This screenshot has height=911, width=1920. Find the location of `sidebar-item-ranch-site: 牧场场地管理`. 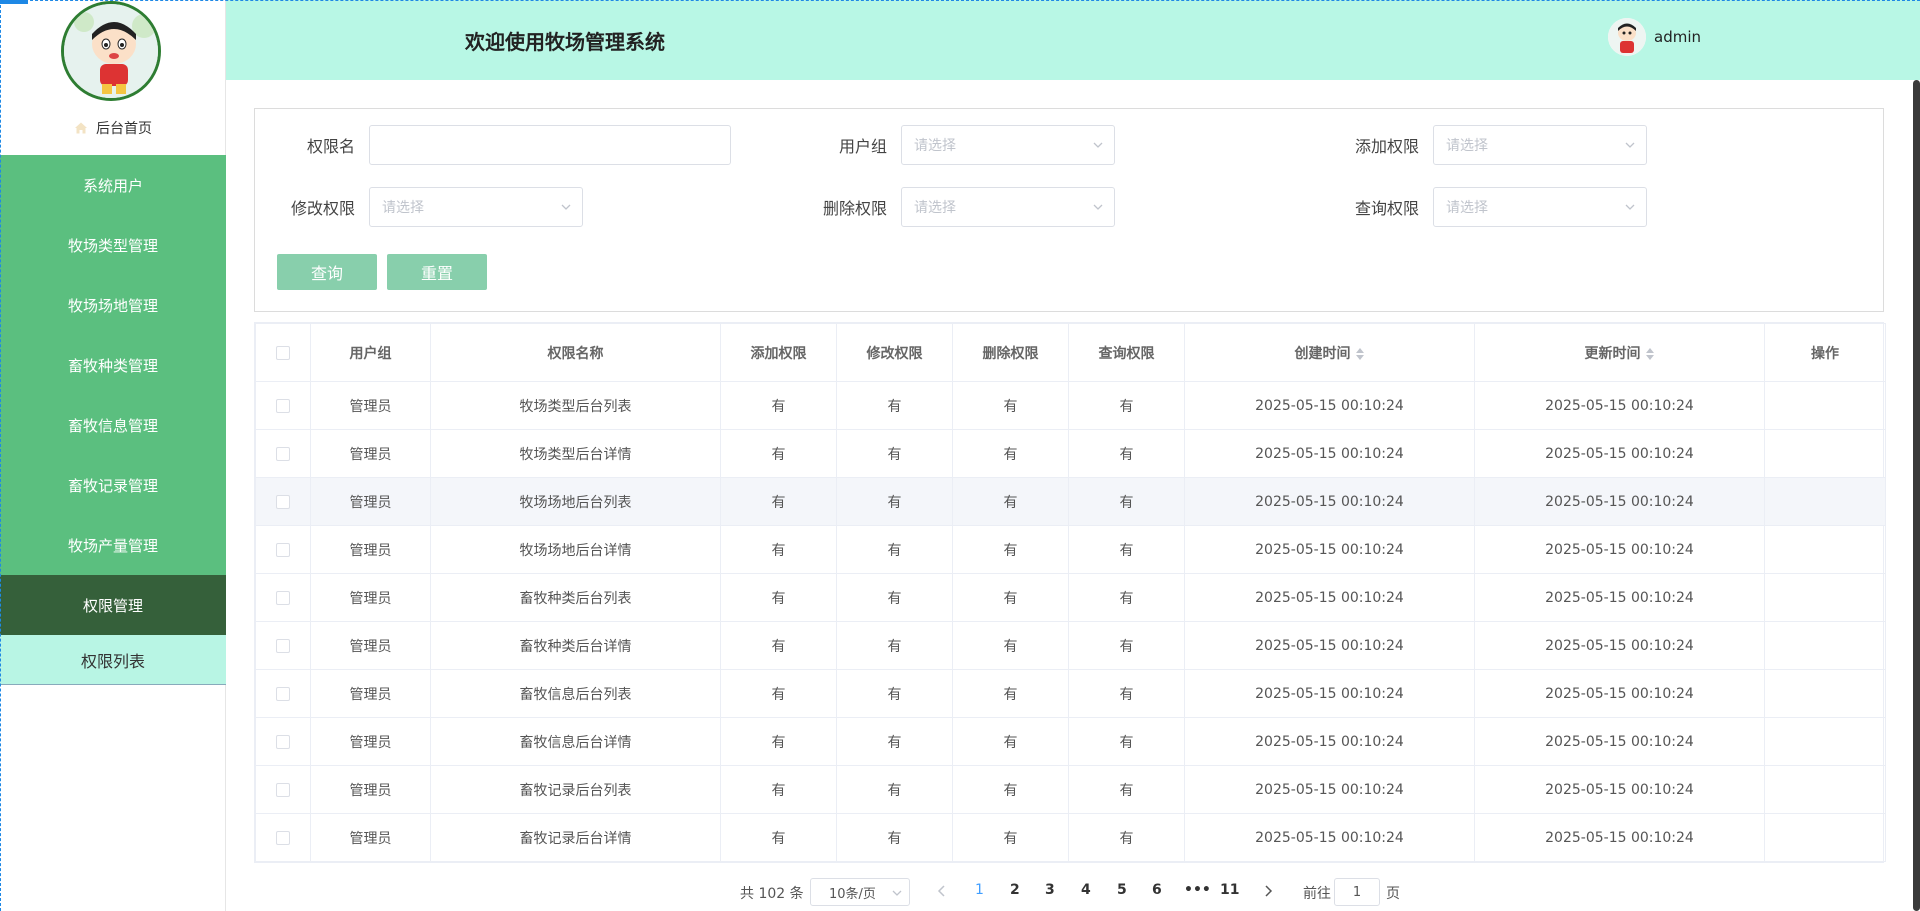

sidebar-item-ranch-site: 牧场场地管理 is located at coordinates (113, 305).